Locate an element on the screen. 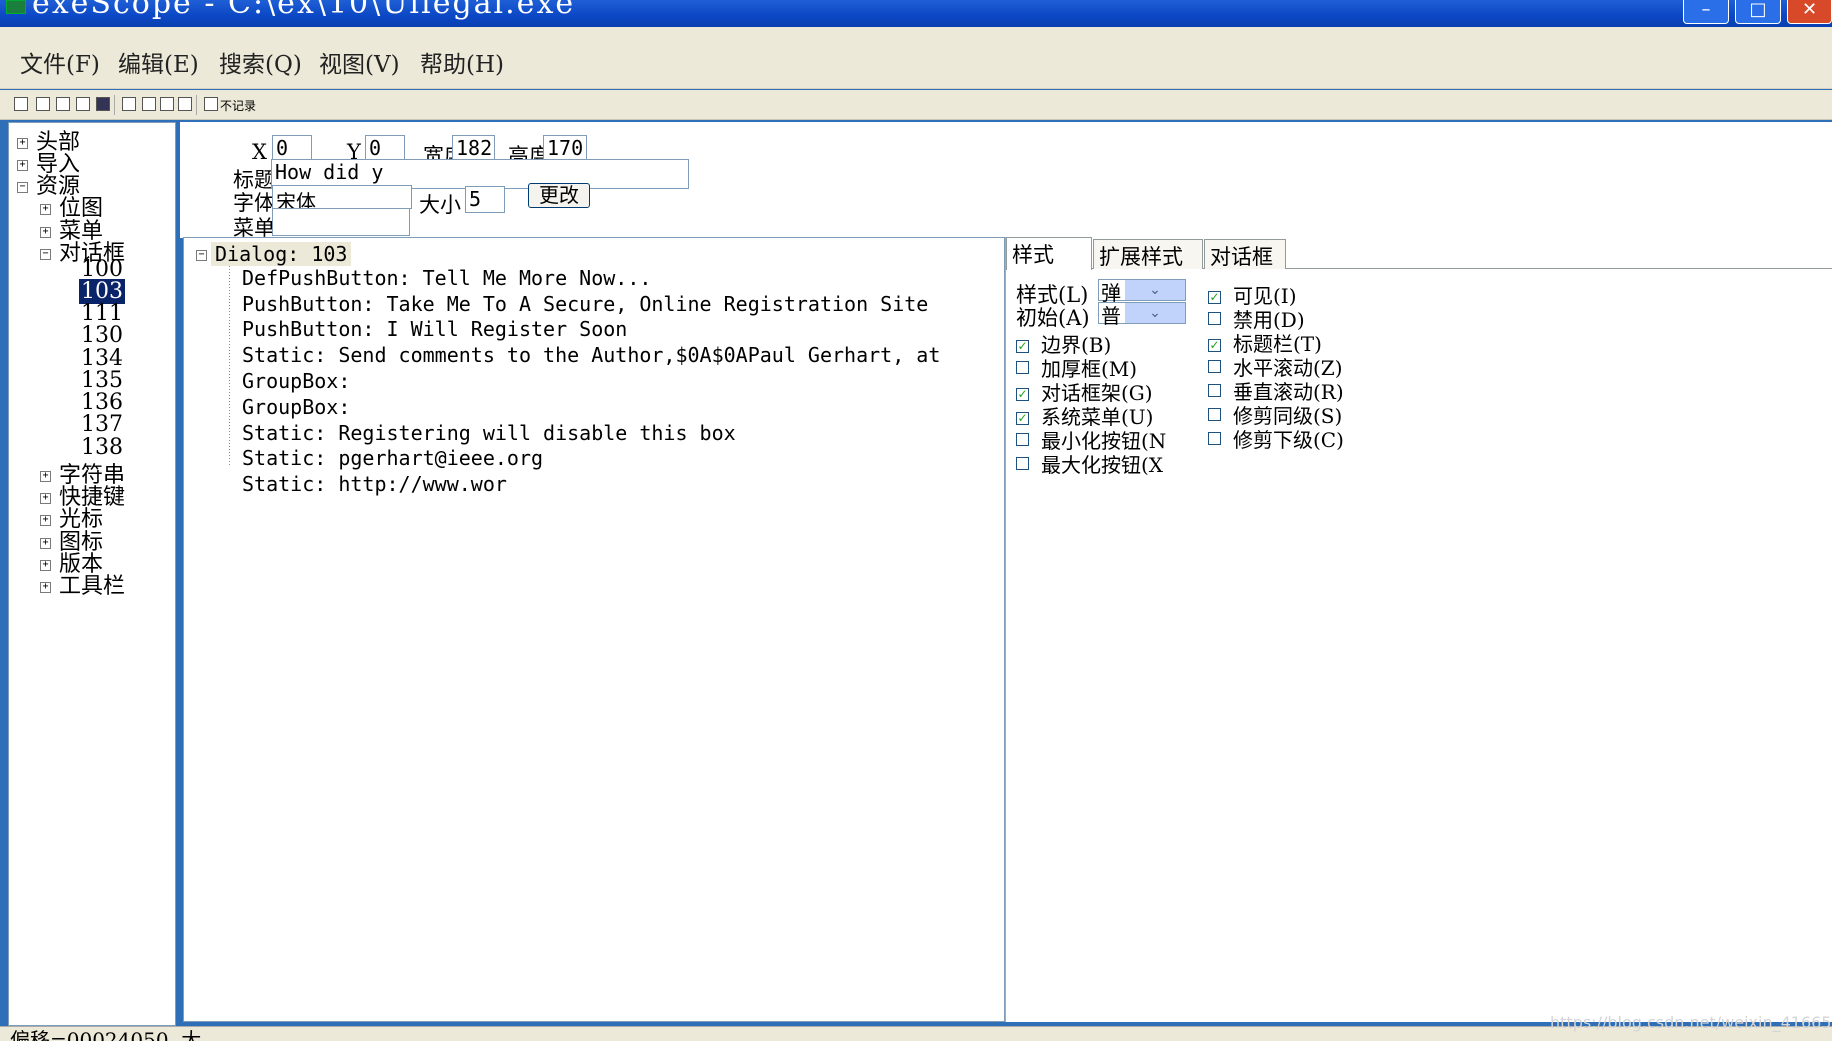 This screenshot has height=1041, width=1832. initial-select: 普 ⌄ is located at coordinates (1142, 315).